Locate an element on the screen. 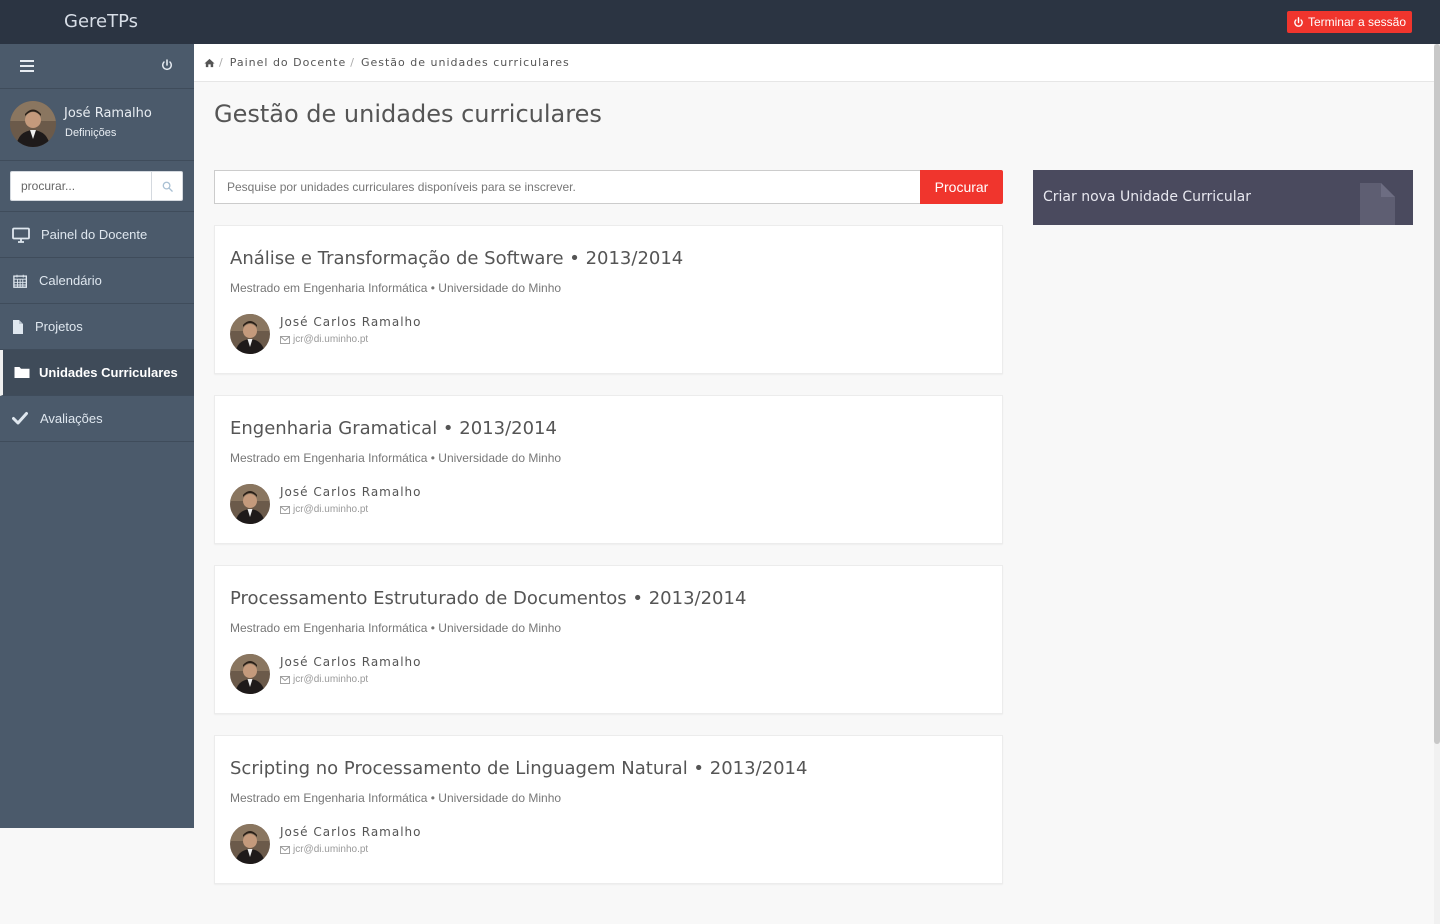  sidebar-search-button is located at coordinates (167, 186).